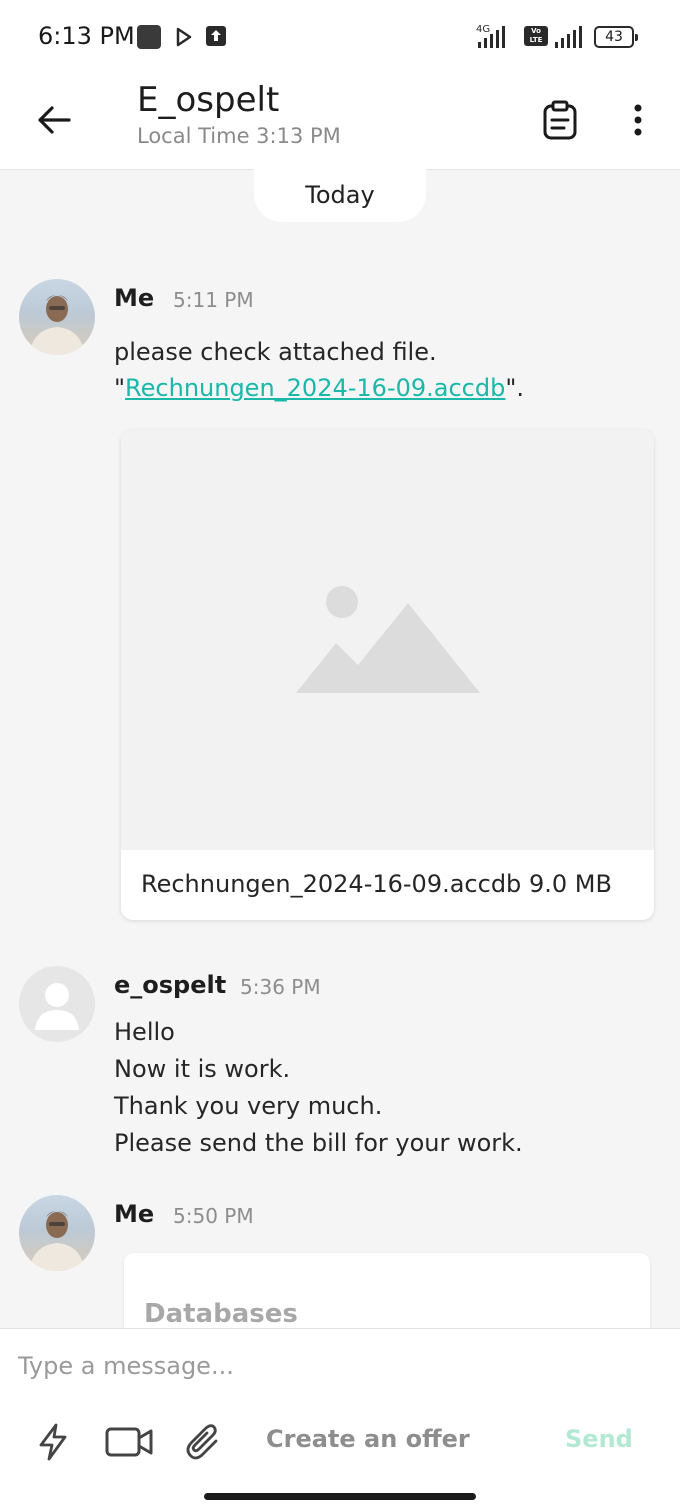 Image resolution: width=680 pixels, height=1511 pixels. What do you see at coordinates (275, 352) in the screenshot?
I see `message-text: please check attached file.` at bounding box center [275, 352].